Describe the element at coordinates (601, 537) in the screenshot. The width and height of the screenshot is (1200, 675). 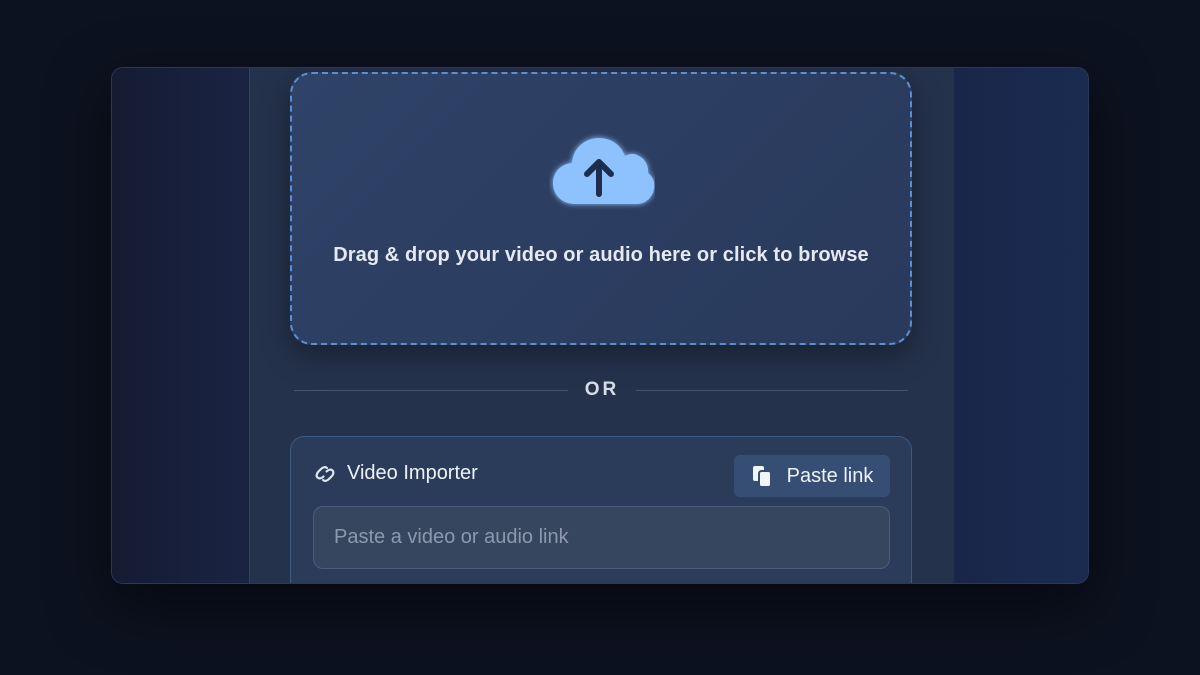
I see `video-link-input` at that location.